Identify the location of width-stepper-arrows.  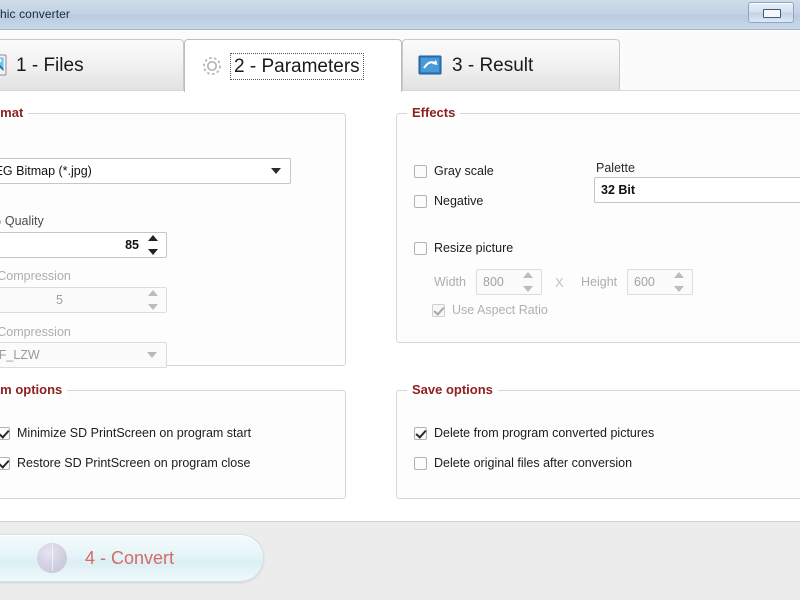
(528, 282).